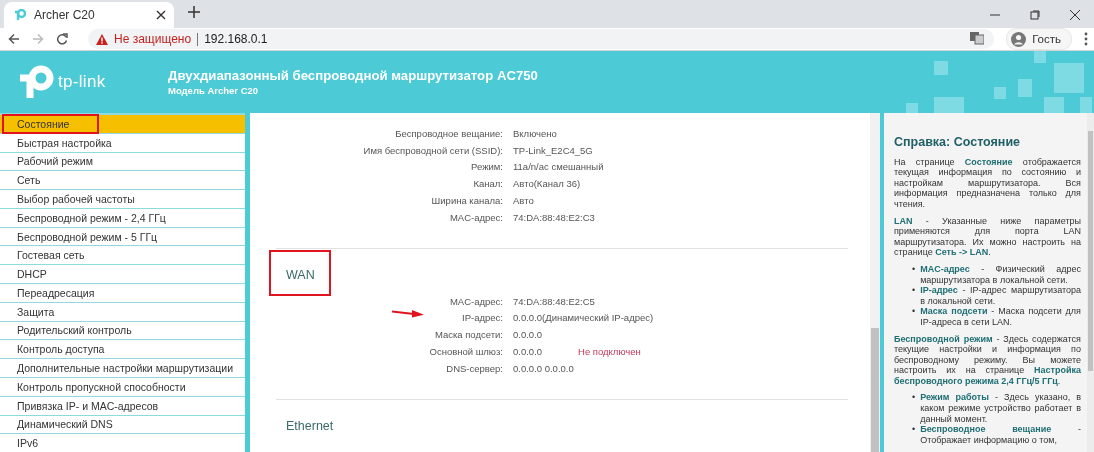 Image resolution: width=1094 pixels, height=452 pixels. Describe the element at coordinates (541, 39) in the screenshot. I see `address-bar: Не защищено 192.168.0.1` at that location.